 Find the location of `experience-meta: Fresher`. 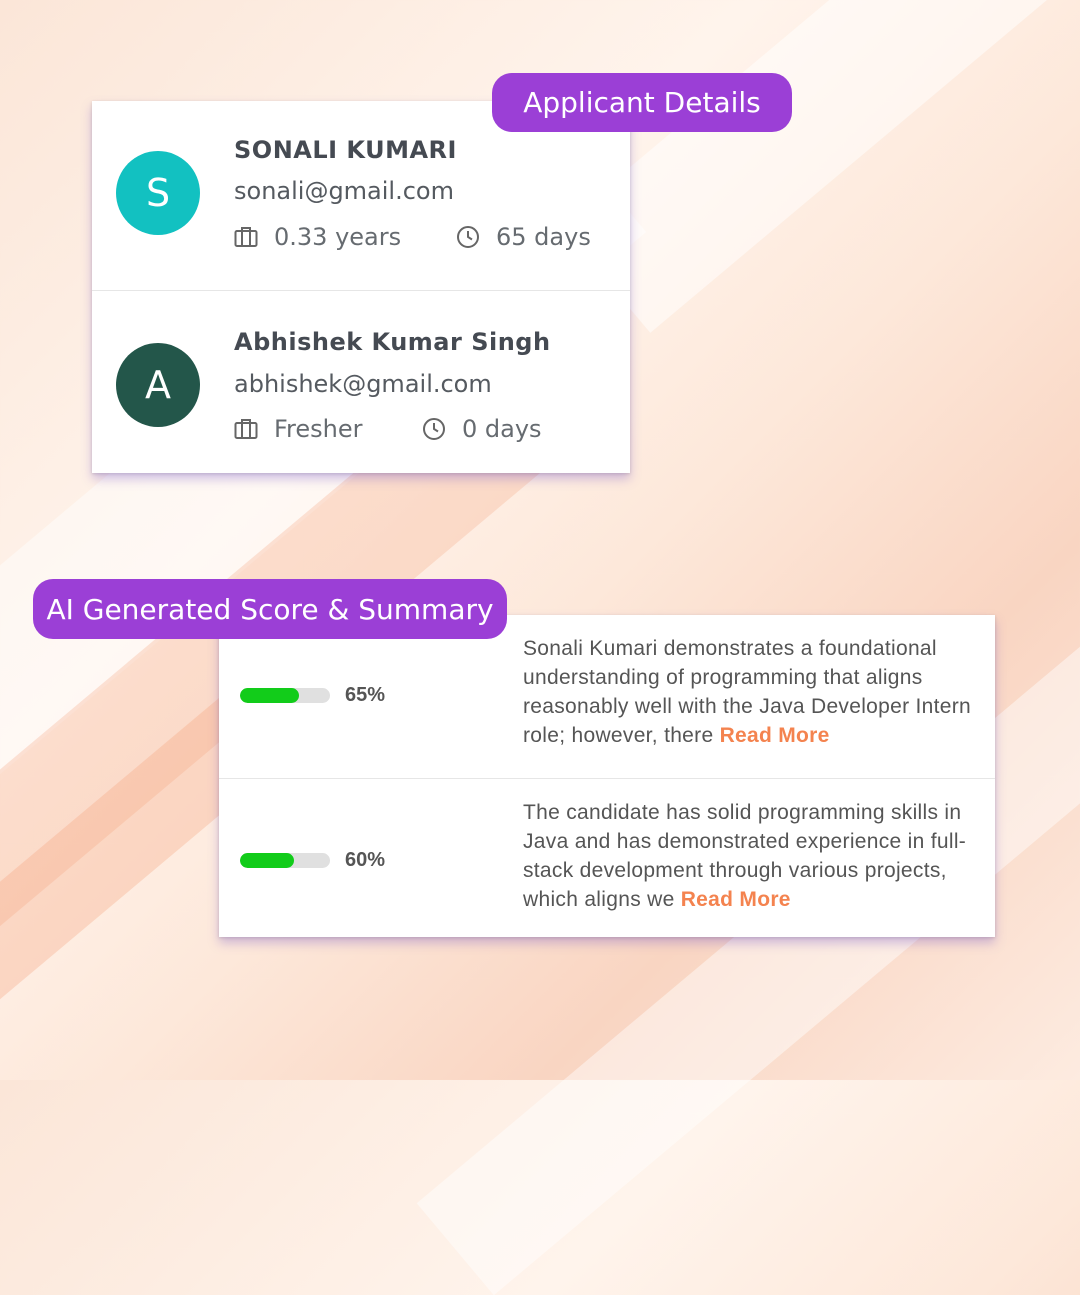

experience-meta: Fresher is located at coordinates (298, 429).